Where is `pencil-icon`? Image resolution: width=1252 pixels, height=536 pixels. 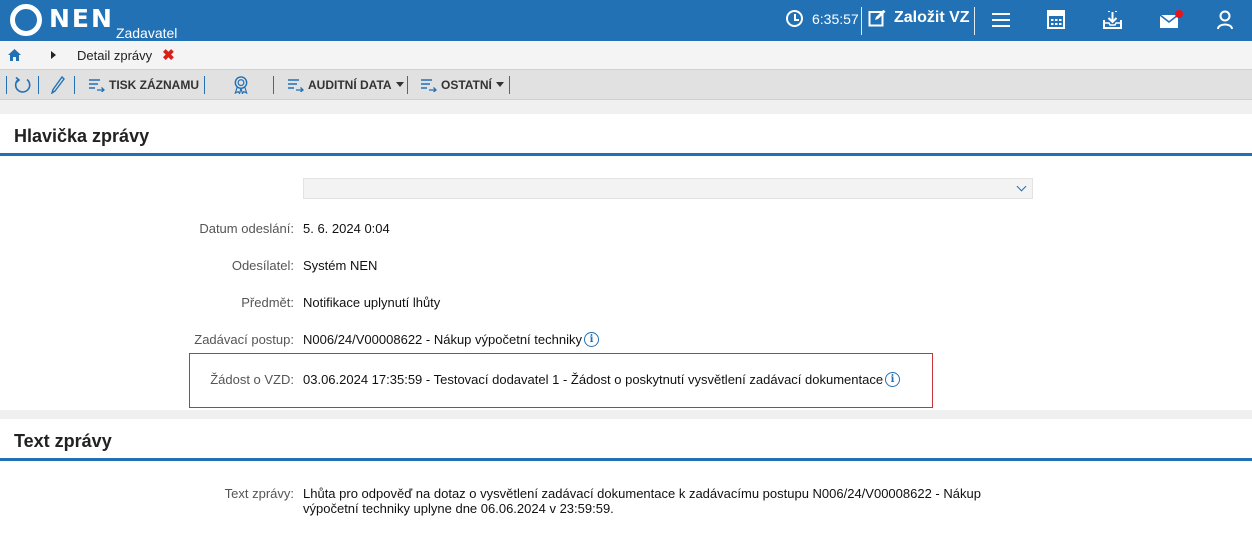
pencil-icon is located at coordinates (58, 85).